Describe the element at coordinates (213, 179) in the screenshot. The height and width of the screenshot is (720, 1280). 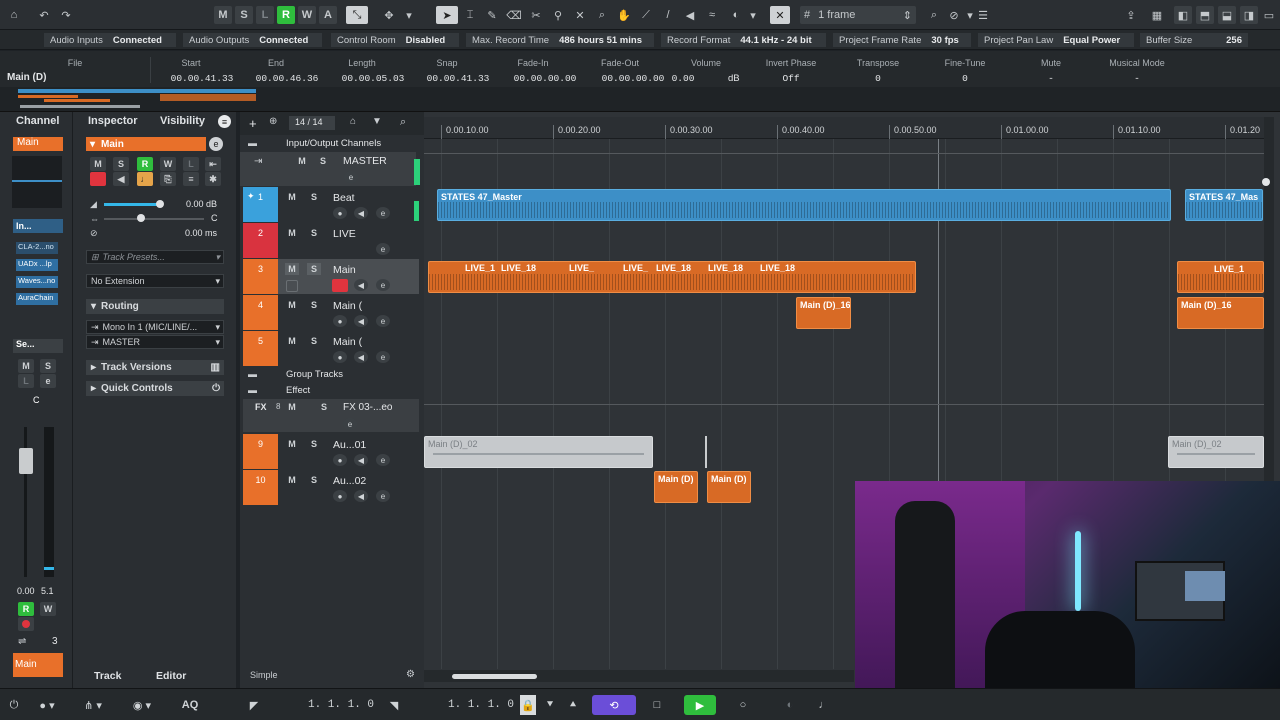
I see `freeze-icon: ✱` at that location.